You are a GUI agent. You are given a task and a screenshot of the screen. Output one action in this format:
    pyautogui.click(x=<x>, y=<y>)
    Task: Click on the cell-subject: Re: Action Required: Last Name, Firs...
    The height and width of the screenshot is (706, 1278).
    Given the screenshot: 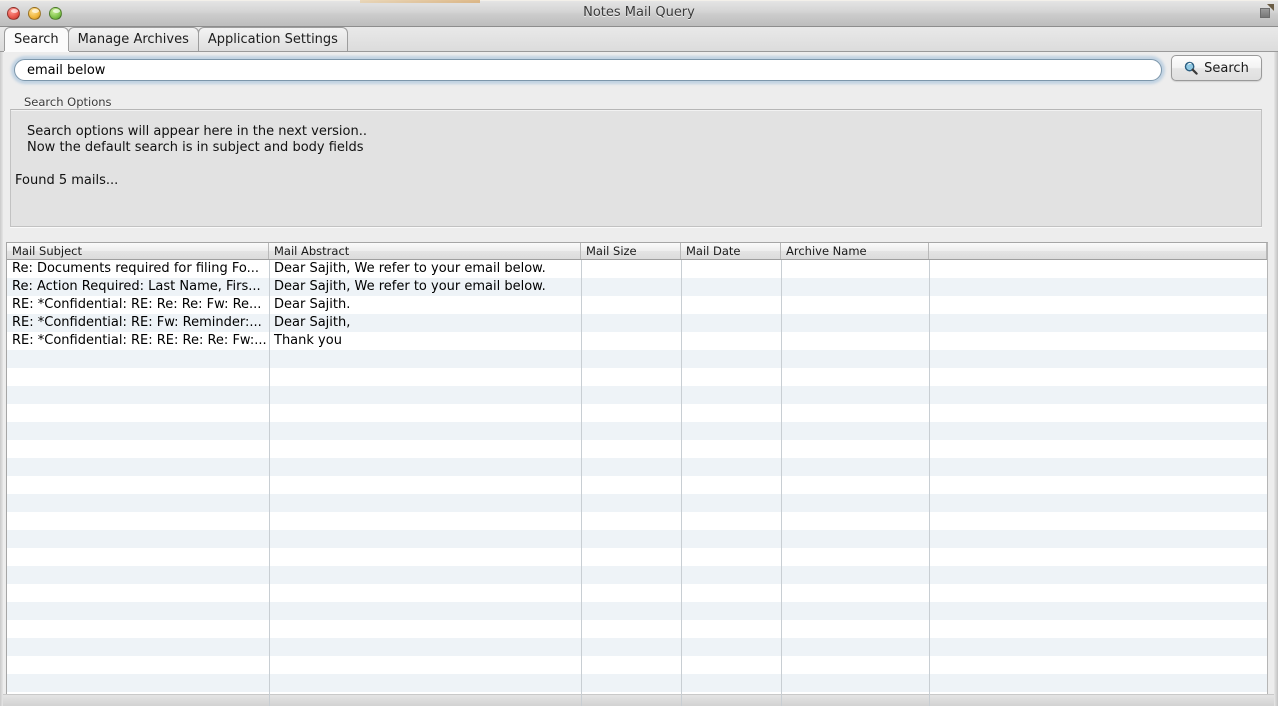 What is the action you would take?
    pyautogui.click(x=136, y=286)
    